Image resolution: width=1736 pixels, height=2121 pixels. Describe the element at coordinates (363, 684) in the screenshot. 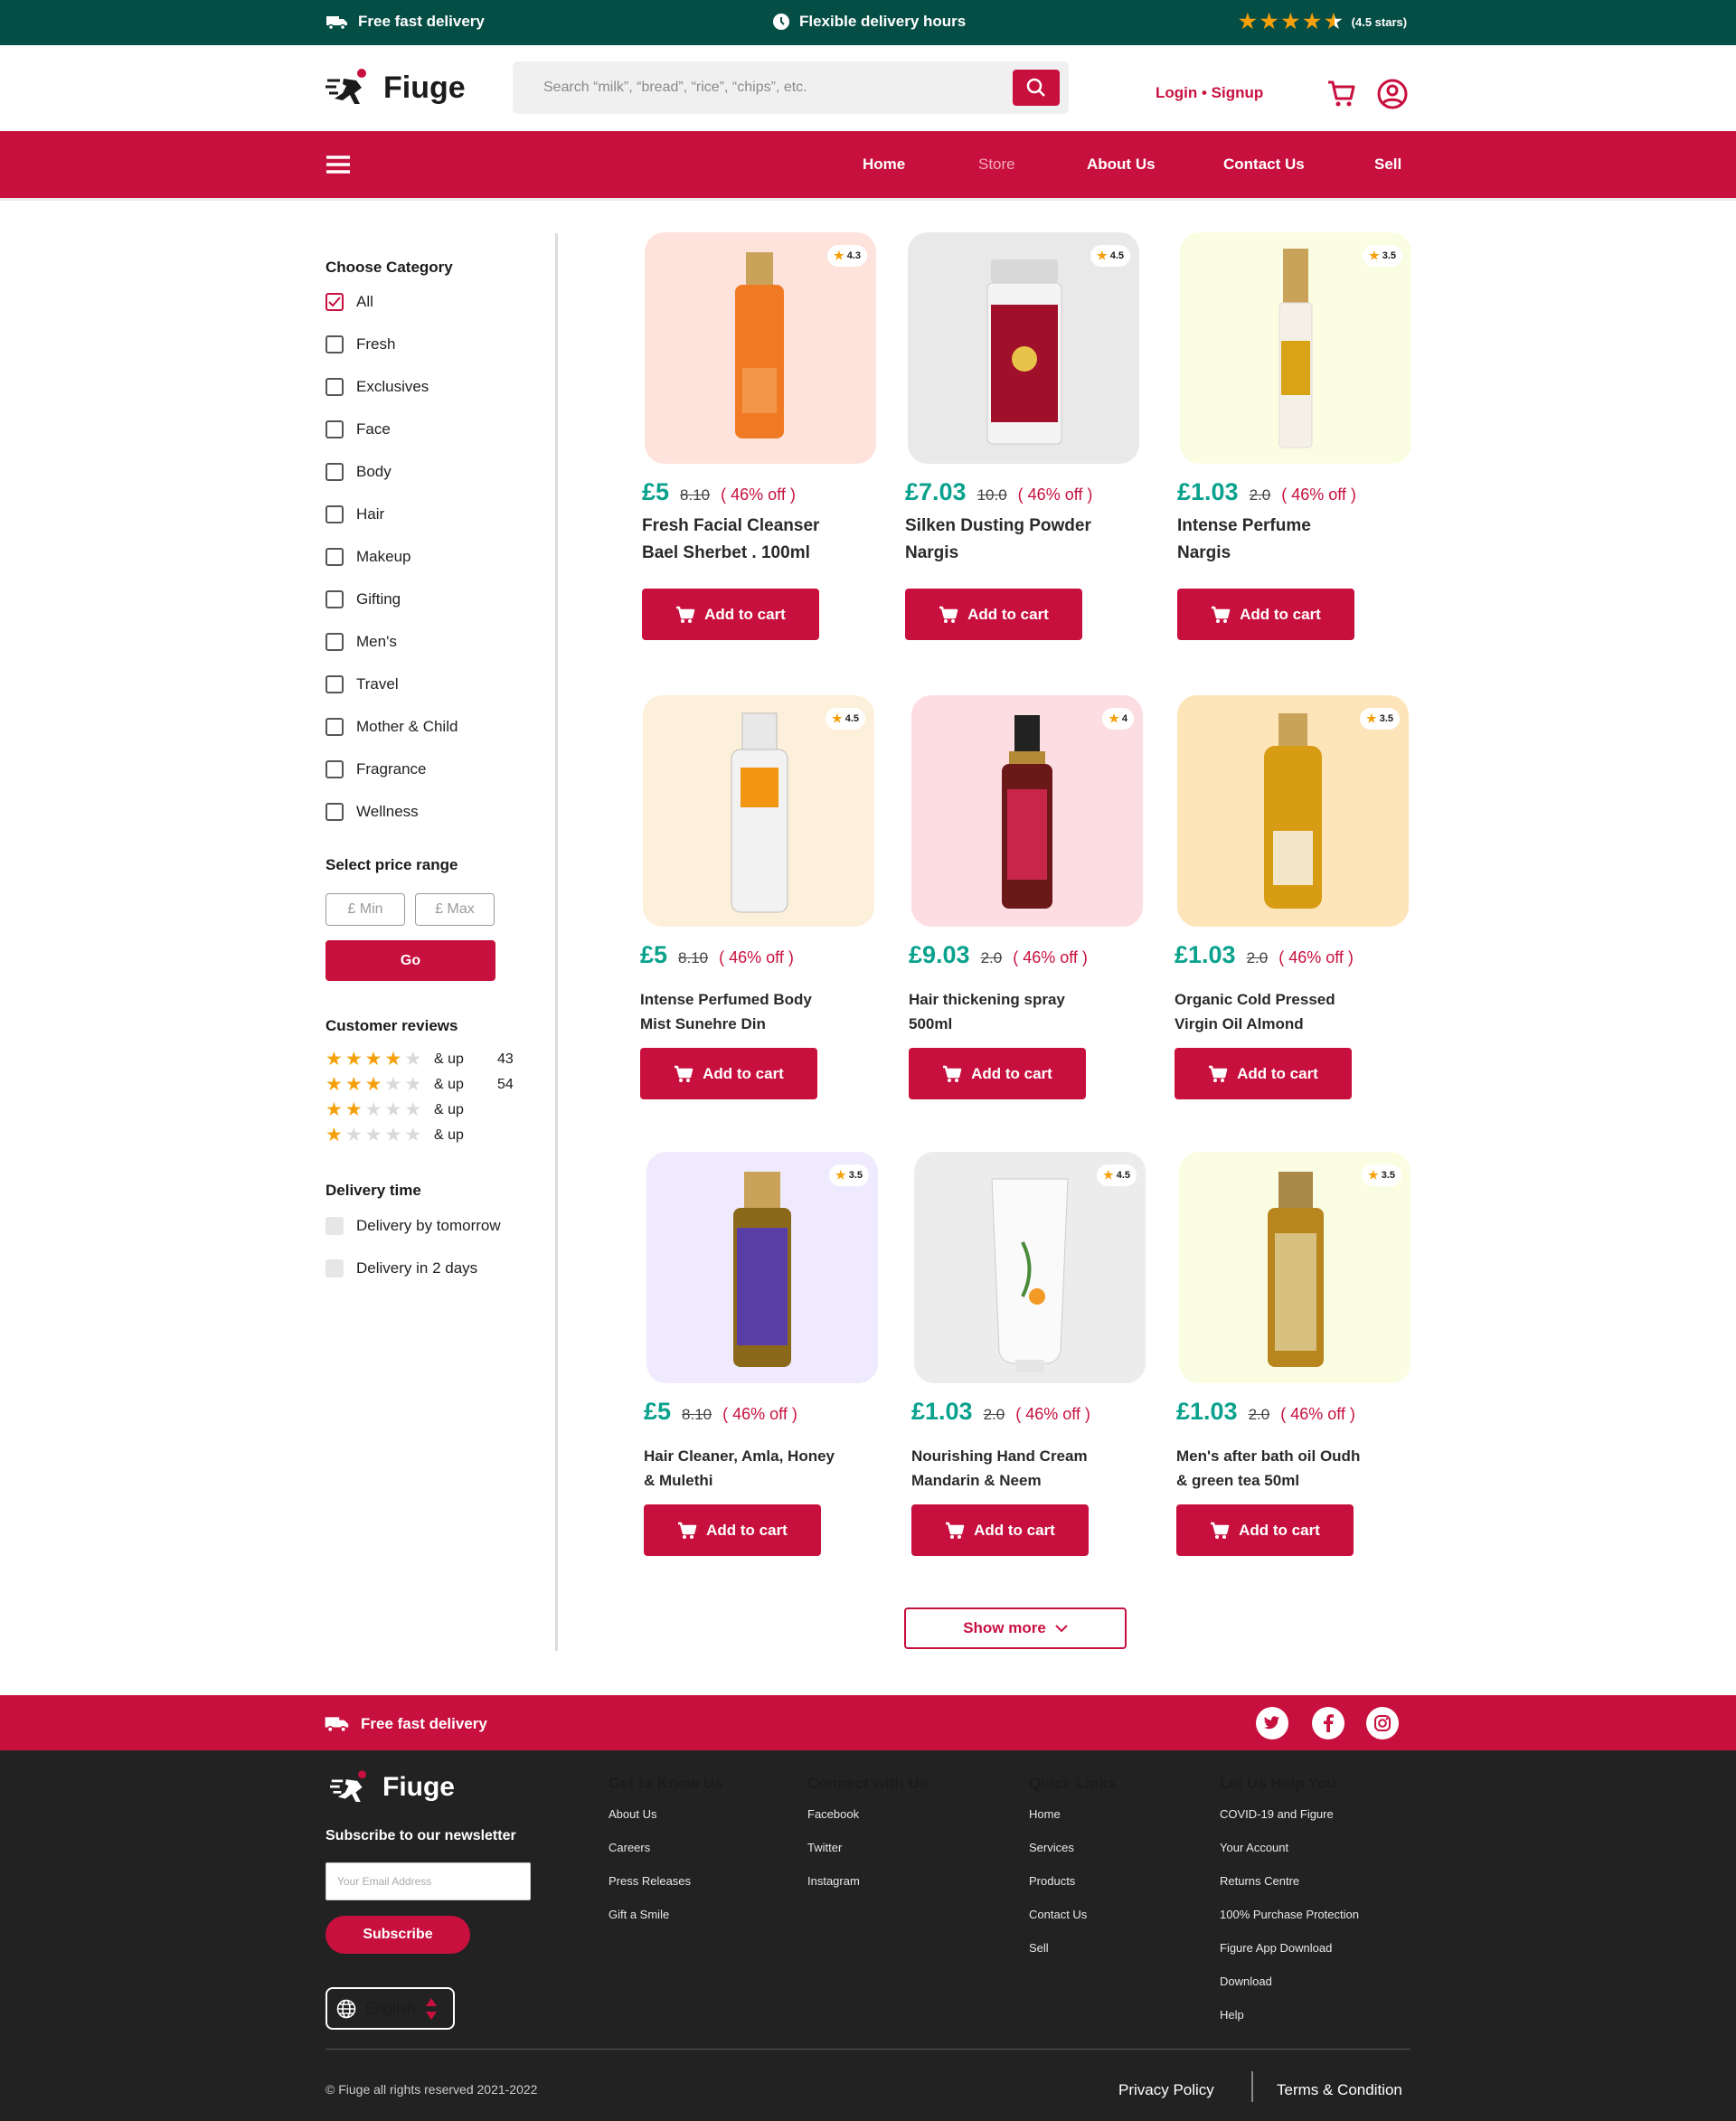

I see `category-option: Travel` at that location.